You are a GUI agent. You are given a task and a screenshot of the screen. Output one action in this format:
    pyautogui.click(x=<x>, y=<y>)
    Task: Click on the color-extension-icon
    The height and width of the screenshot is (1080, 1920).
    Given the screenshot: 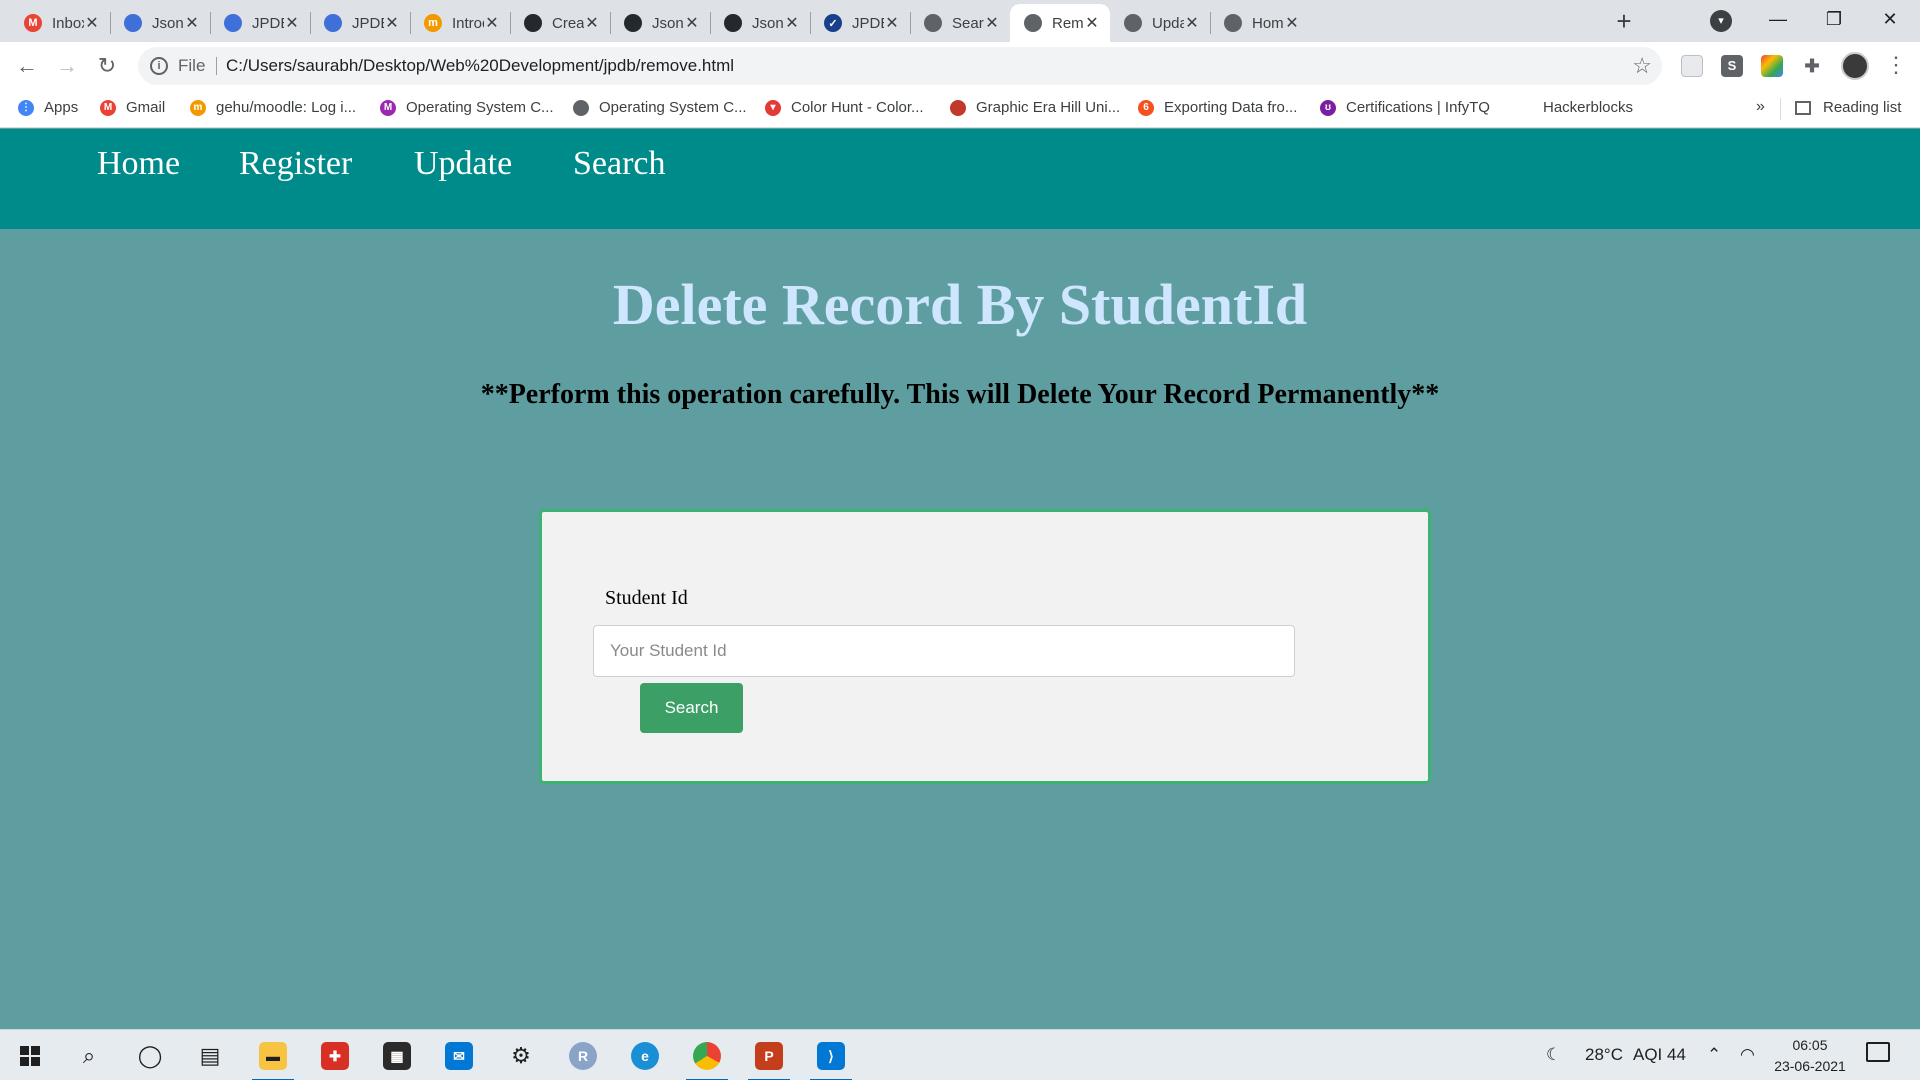 What is the action you would take?
    pyautogui.click(x=1772, y=66)
    